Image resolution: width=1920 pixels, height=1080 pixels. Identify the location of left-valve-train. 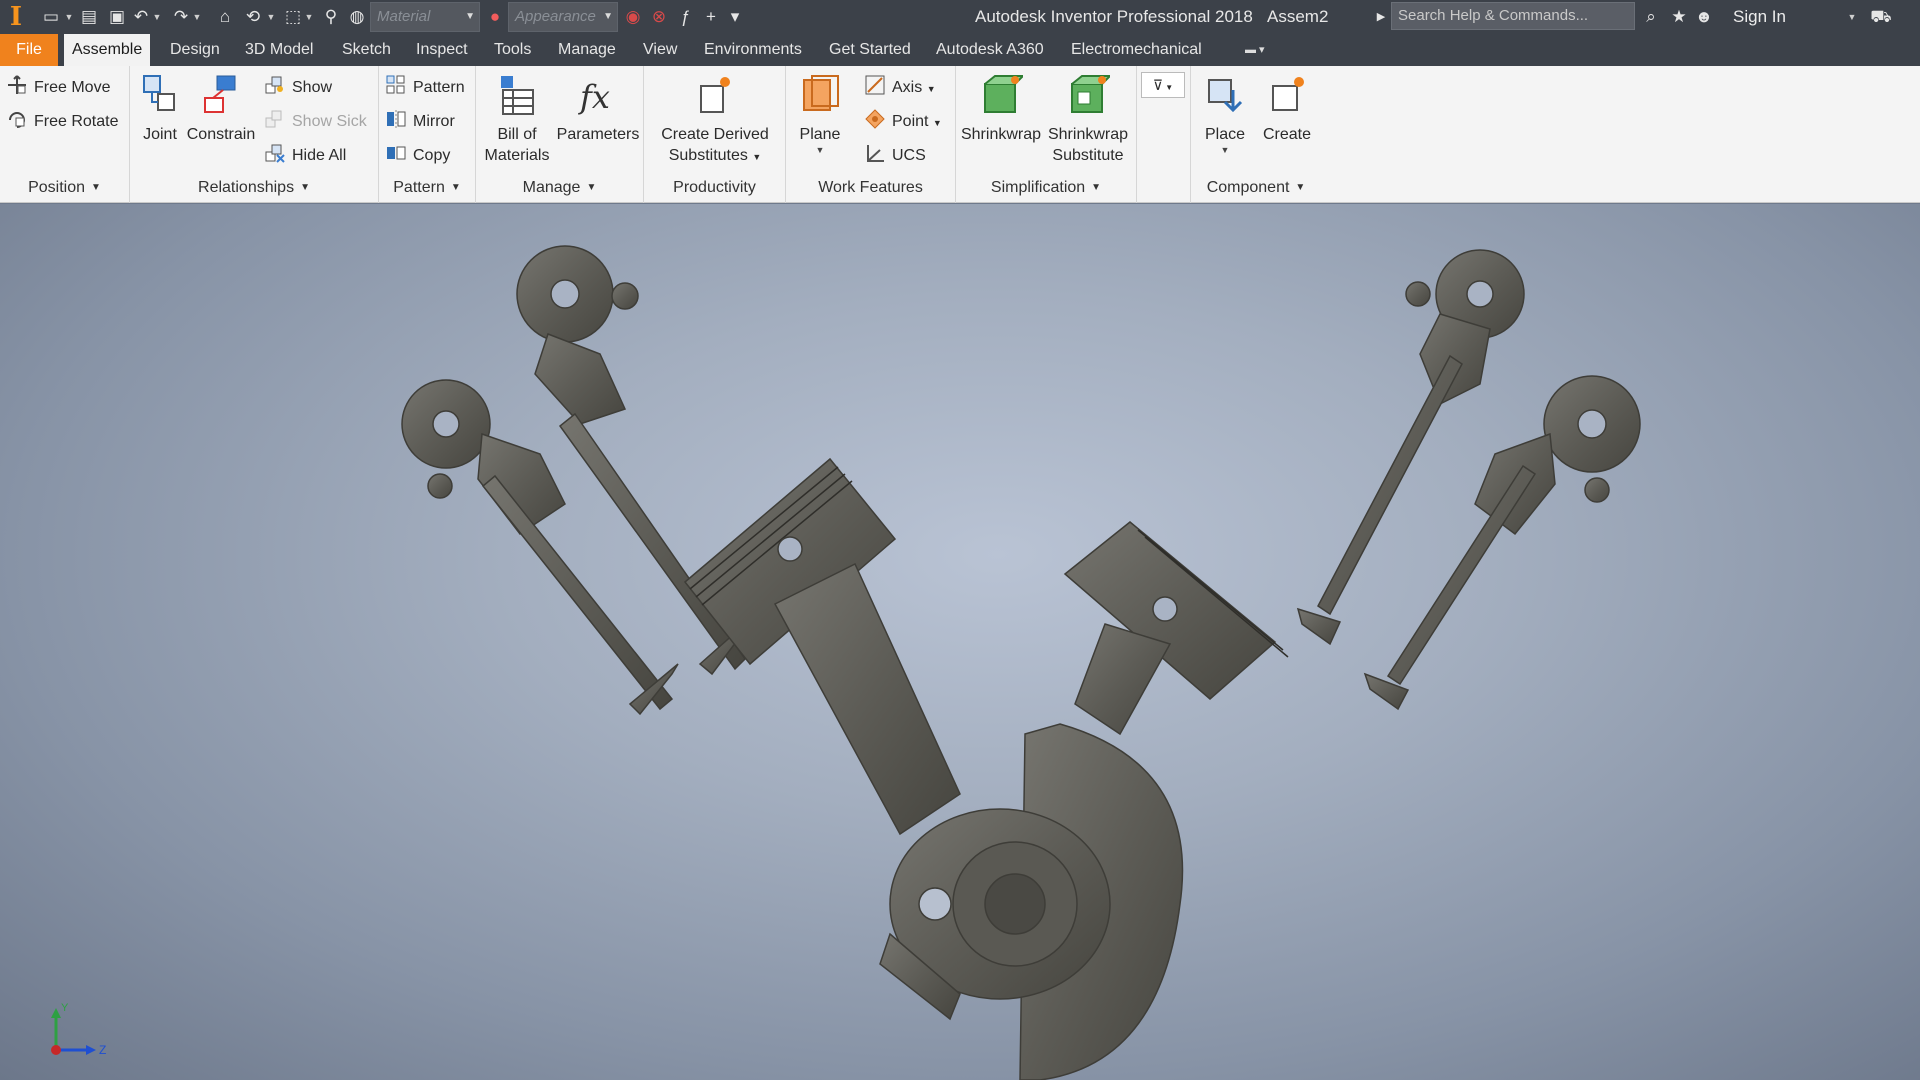
(574, 480).